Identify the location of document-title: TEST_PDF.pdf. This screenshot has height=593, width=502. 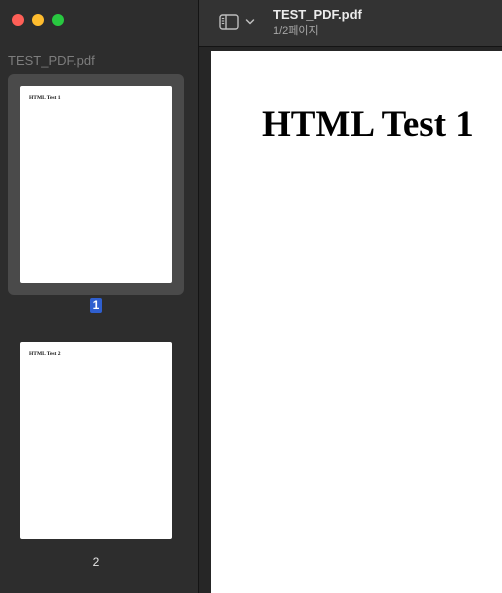
(317, 14).